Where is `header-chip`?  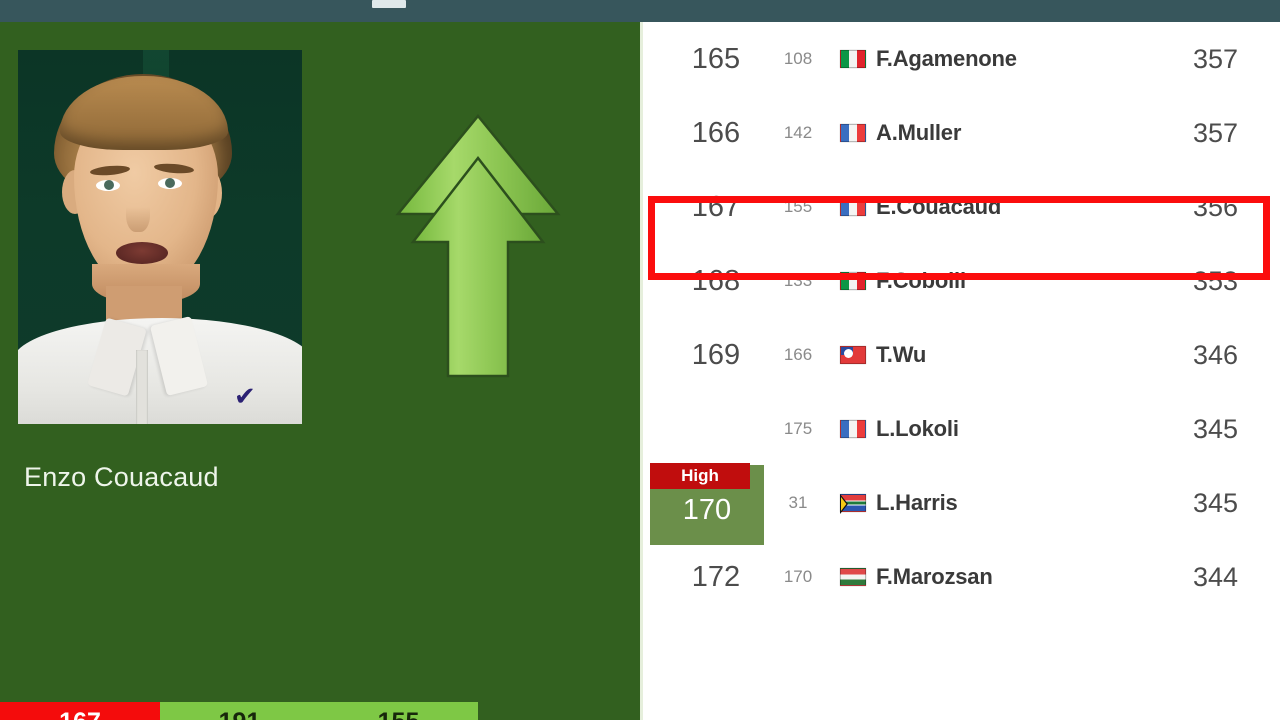 header-chip is located at coordinates (389, 4).